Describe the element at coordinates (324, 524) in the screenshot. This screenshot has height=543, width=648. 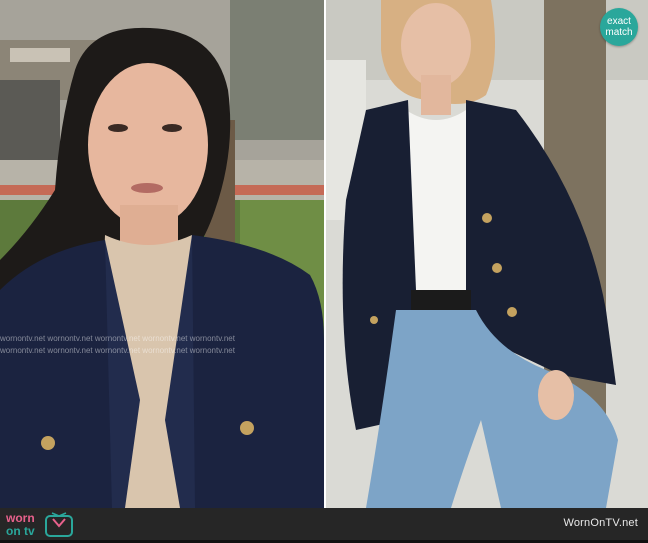
I see `footer-bar` at that location.